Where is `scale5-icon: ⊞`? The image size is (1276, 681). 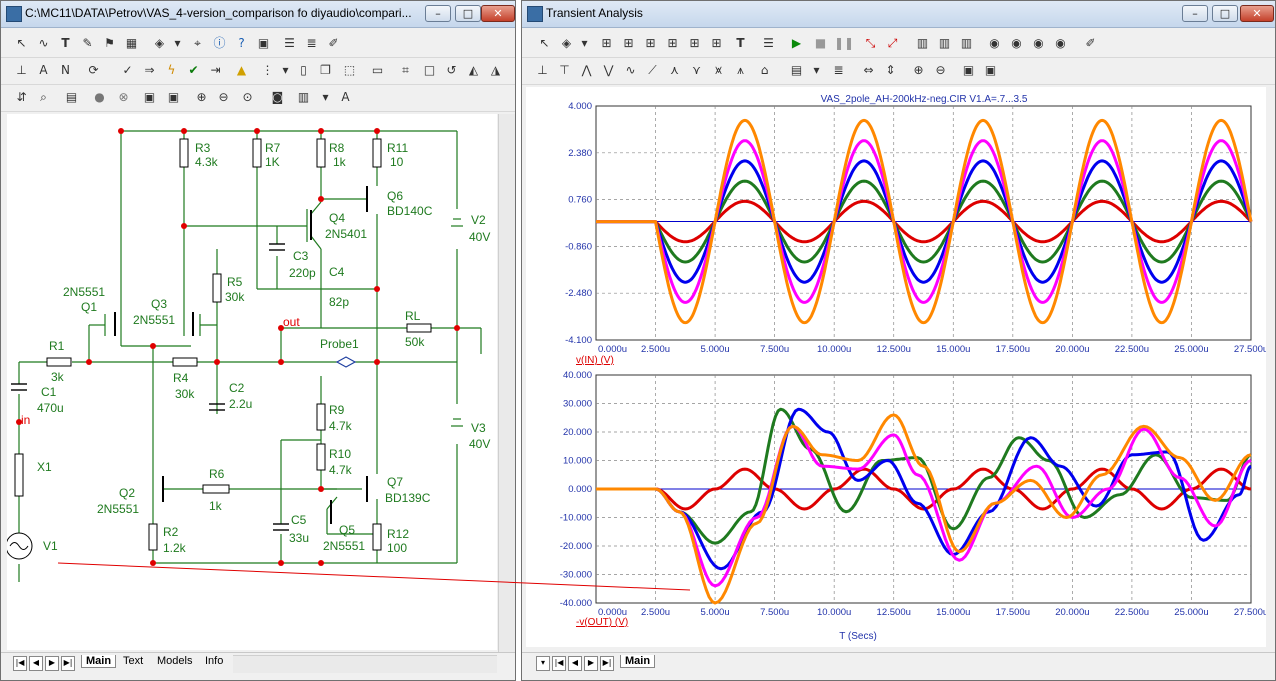
scale5-icon: ⊞ is located at coordinates (694, 43).